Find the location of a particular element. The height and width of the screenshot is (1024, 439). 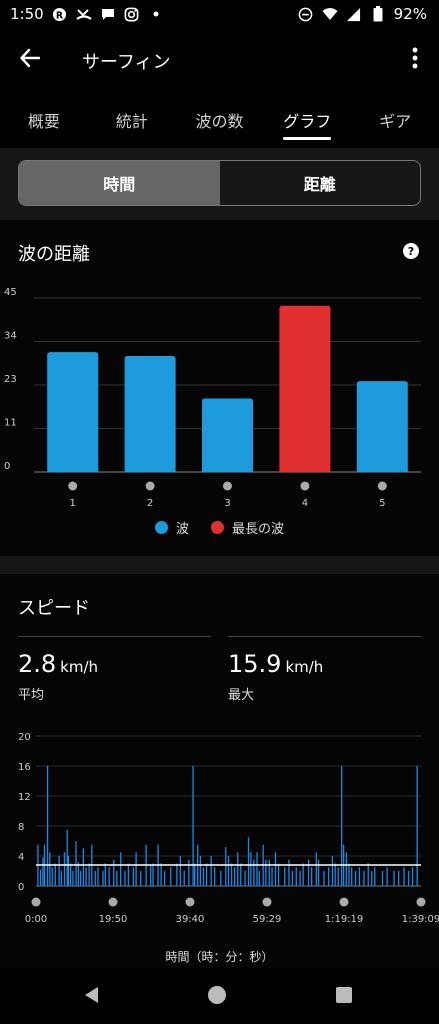

more-vert-icon is located at coordinates (415, 60).